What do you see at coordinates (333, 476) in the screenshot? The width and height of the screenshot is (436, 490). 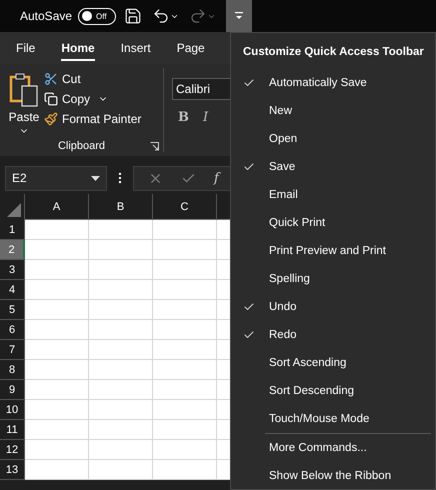 I see `menu-item: Show Below the Ribbon` at bounding box center [333, 476].